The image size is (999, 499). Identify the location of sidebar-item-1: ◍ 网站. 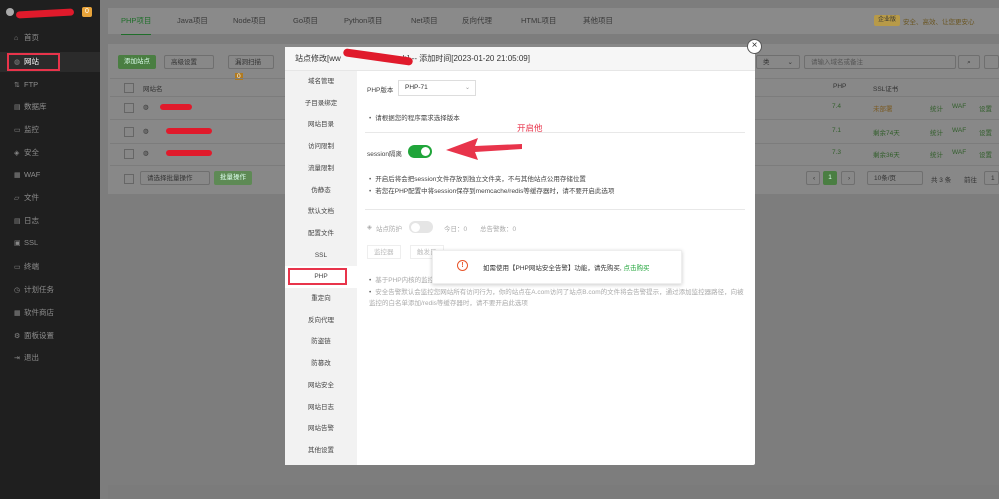
(50, 62).